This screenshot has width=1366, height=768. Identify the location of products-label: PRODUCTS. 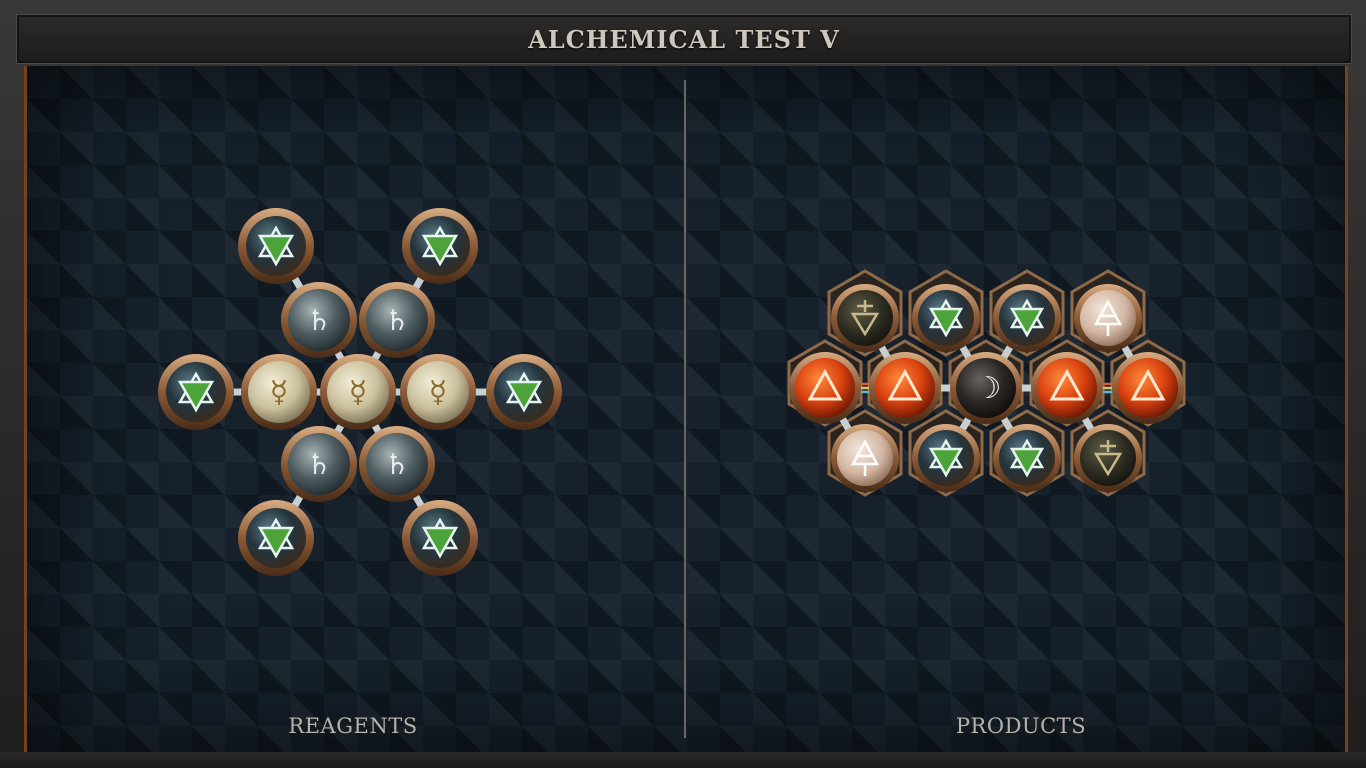
(1021, 726).